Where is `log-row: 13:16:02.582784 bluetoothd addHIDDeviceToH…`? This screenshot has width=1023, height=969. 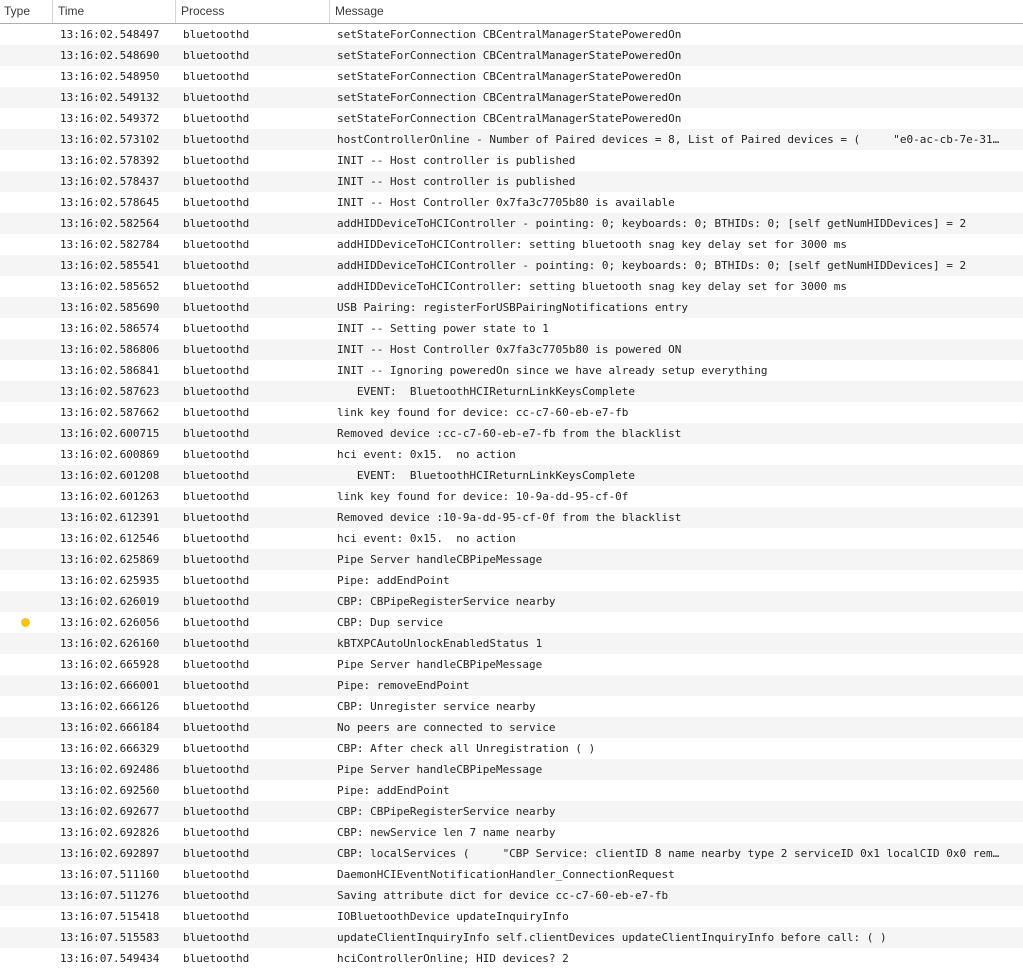
log-row: 13:16:02.582784 bluetoothd addHIDDeviceToH… is located at coordinates (511, 244).